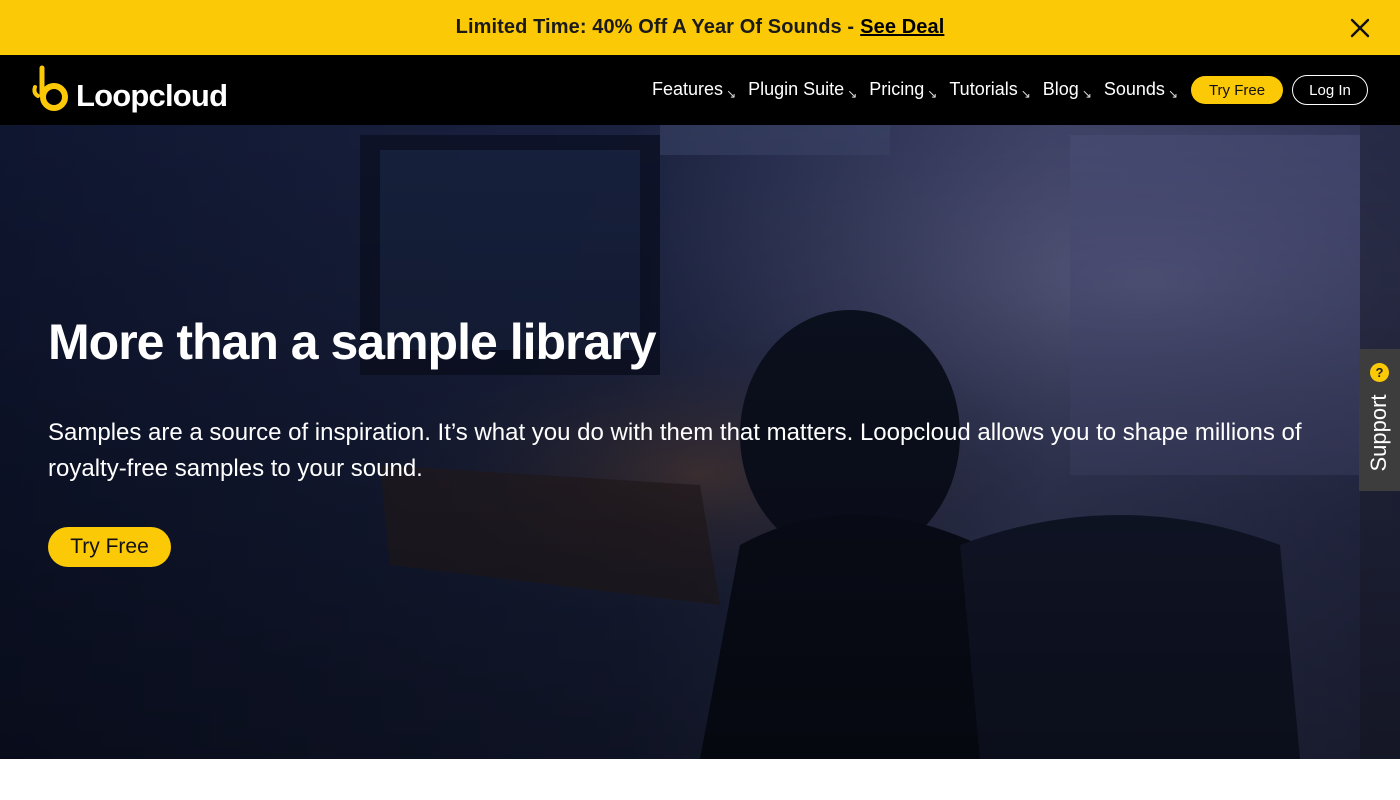 Image resolution: width=1400 pixels, height=800 pixels. Describe the element at coordinates (1060, 89) in the screenshot. I see `nav-item-label: Blog` at that location.